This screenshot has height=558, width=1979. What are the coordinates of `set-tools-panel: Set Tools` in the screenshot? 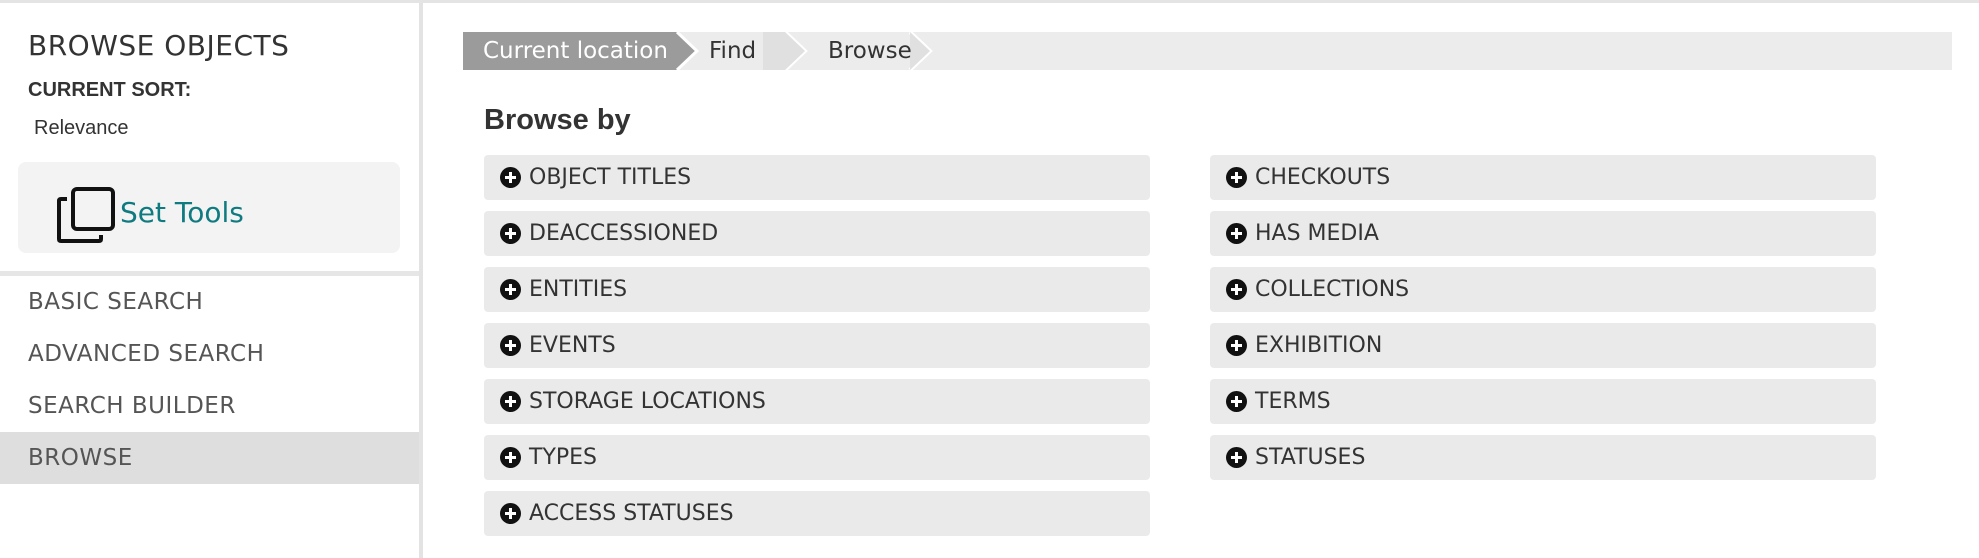 It's located at (209, 207).